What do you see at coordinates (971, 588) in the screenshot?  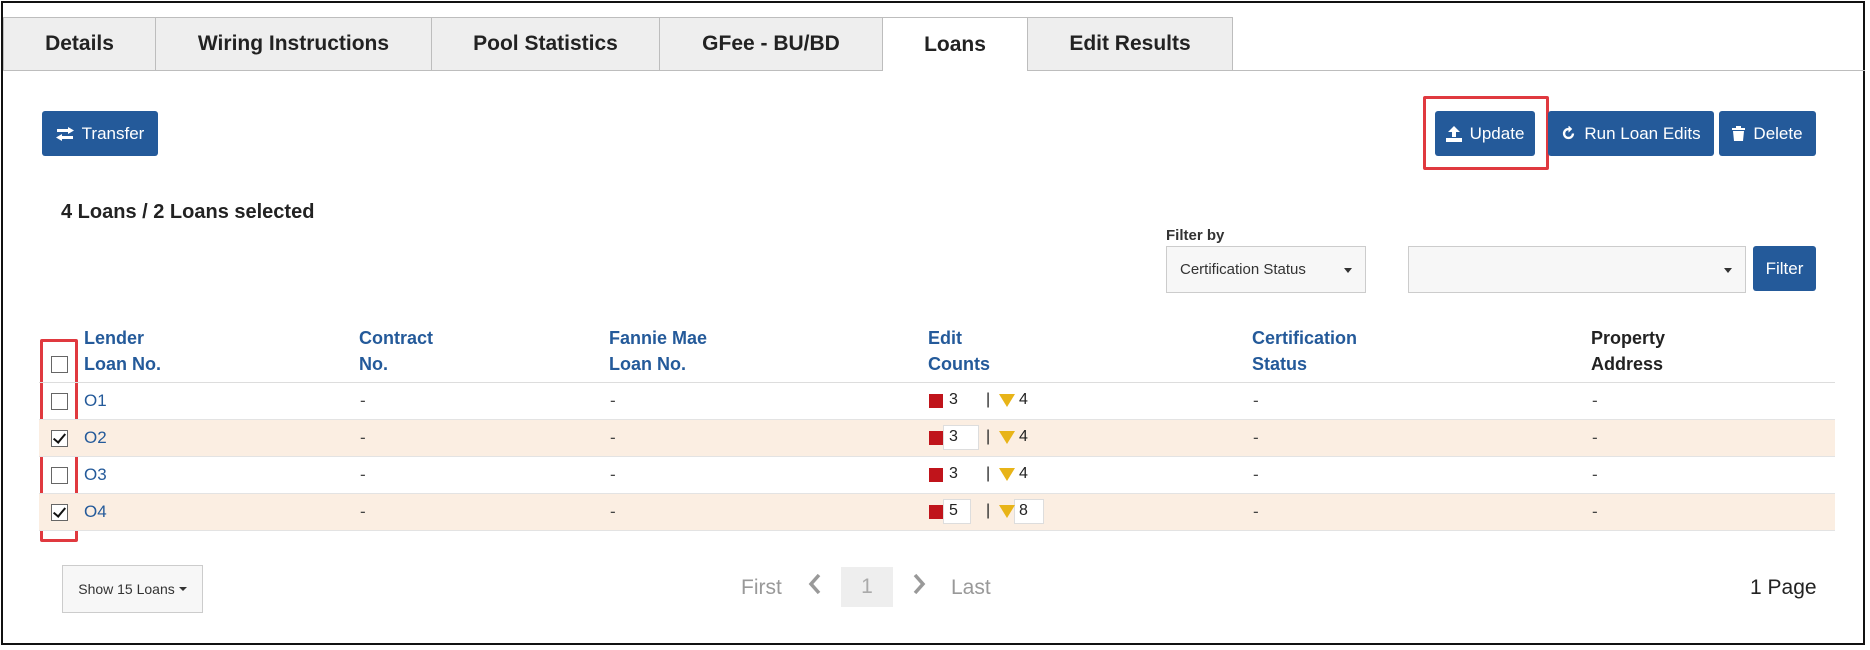 I see `last-page-link: Last` at bounding box center [971, 588].